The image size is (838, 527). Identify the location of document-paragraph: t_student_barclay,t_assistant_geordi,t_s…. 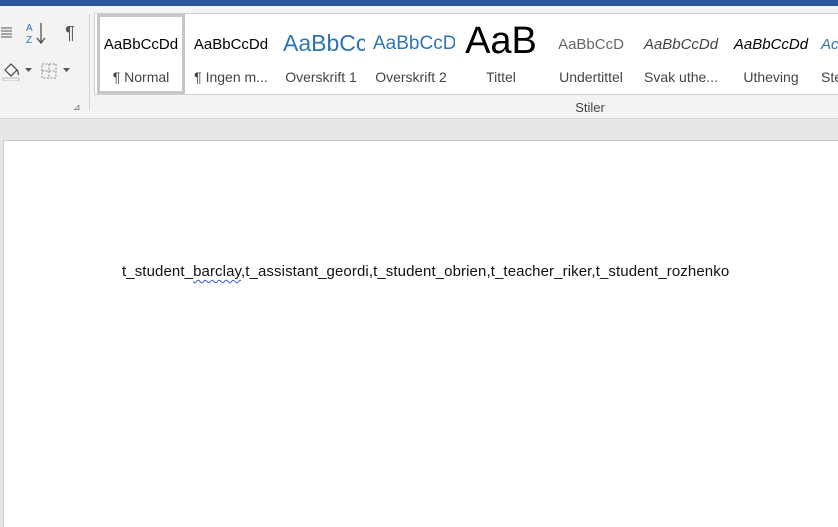
(425, 271).